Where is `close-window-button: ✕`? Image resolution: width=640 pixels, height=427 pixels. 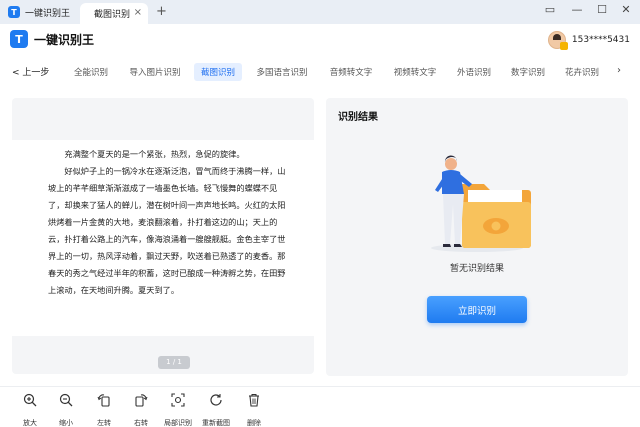
close-window-button: ✕ is located at coordinates (626, 9).